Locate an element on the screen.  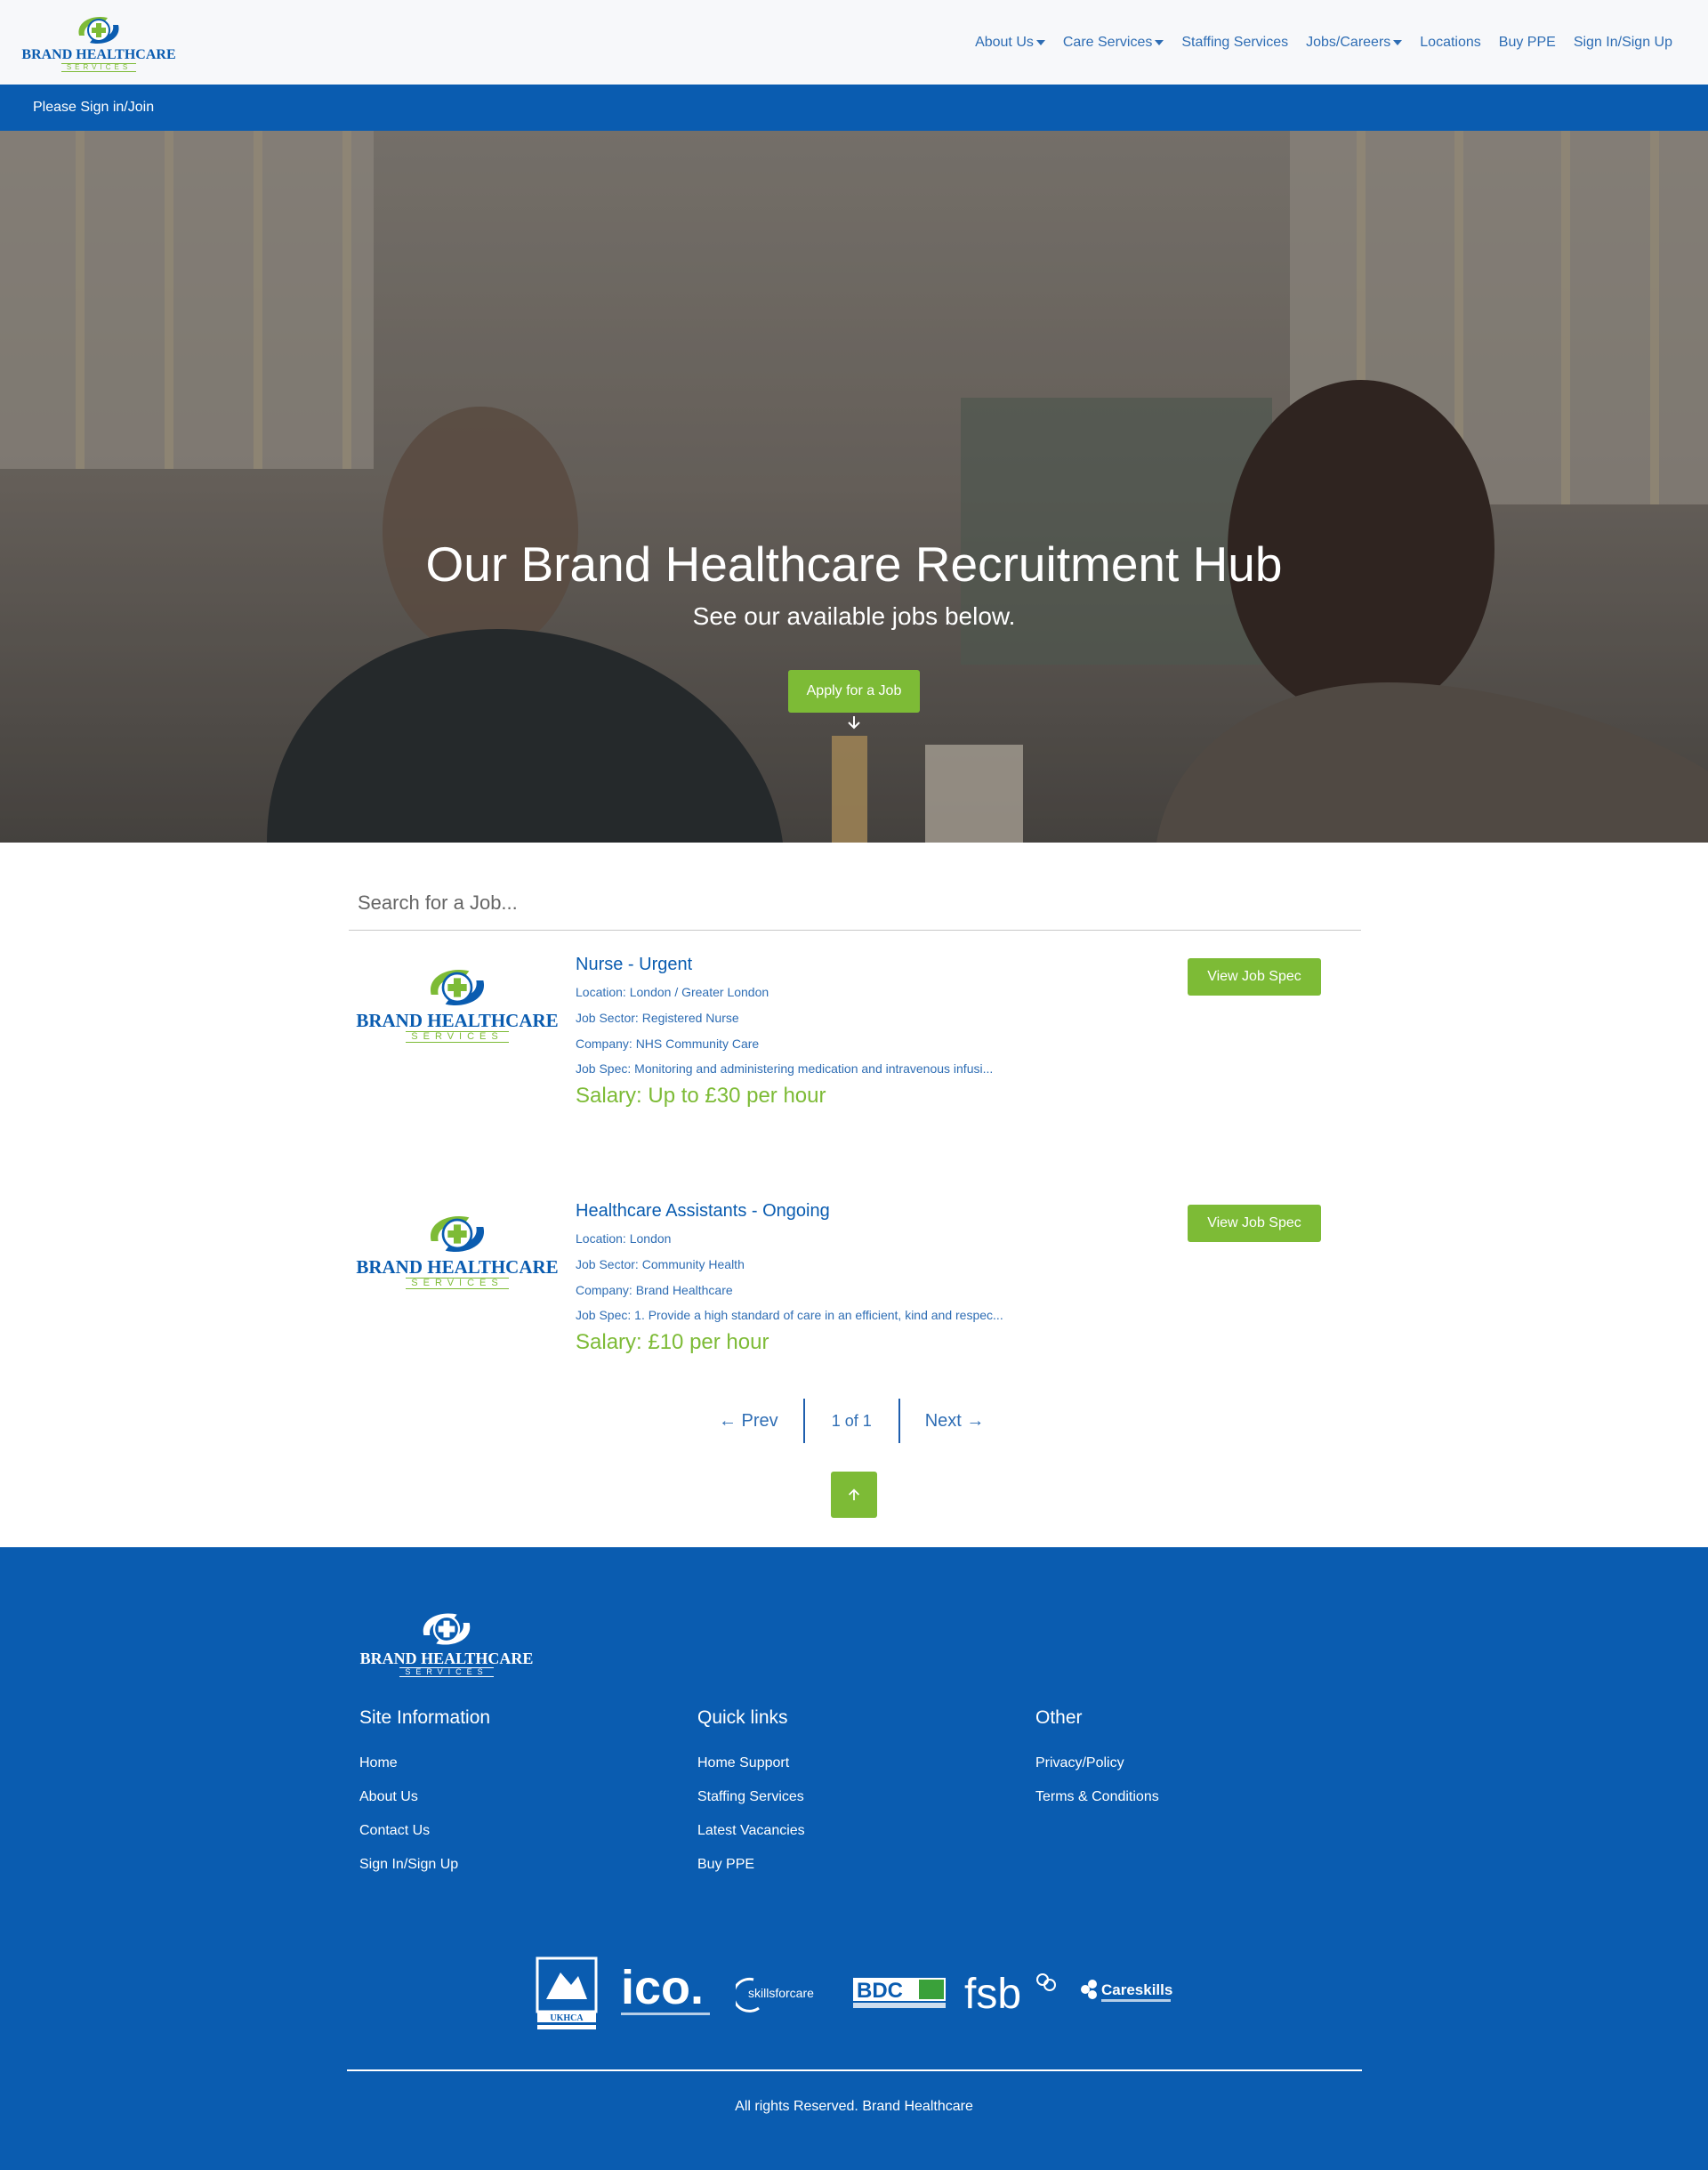
nav-care-services: Care Services is located at coordinates (1113, 43).